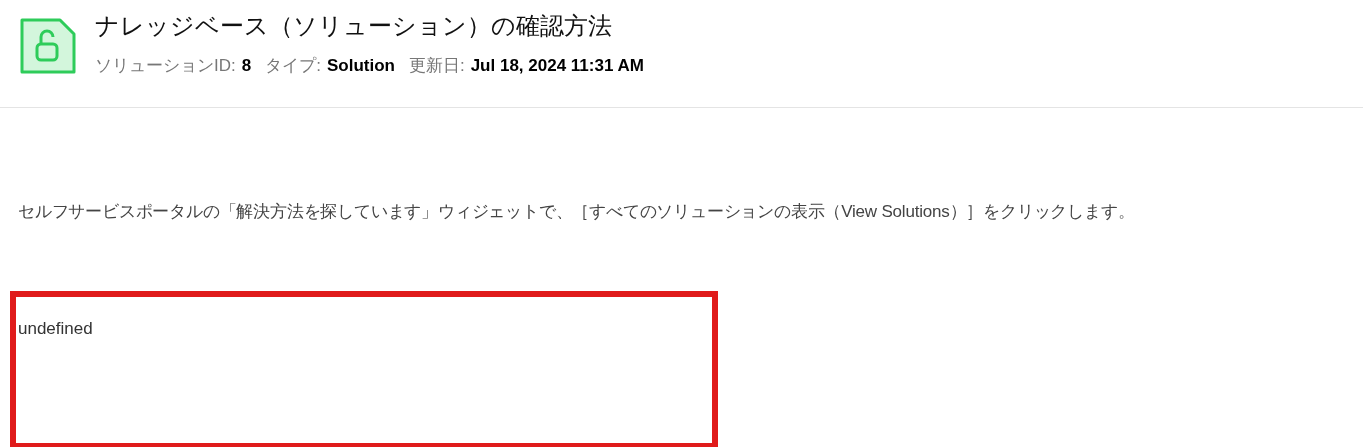 This screenshot has height=447, width=1363. What do you see at coordinates (354, 26) in the screenshot?
I see `article-title: ナレッジベース（ソリューション）の確認方法` at bounding box center [354, 26].